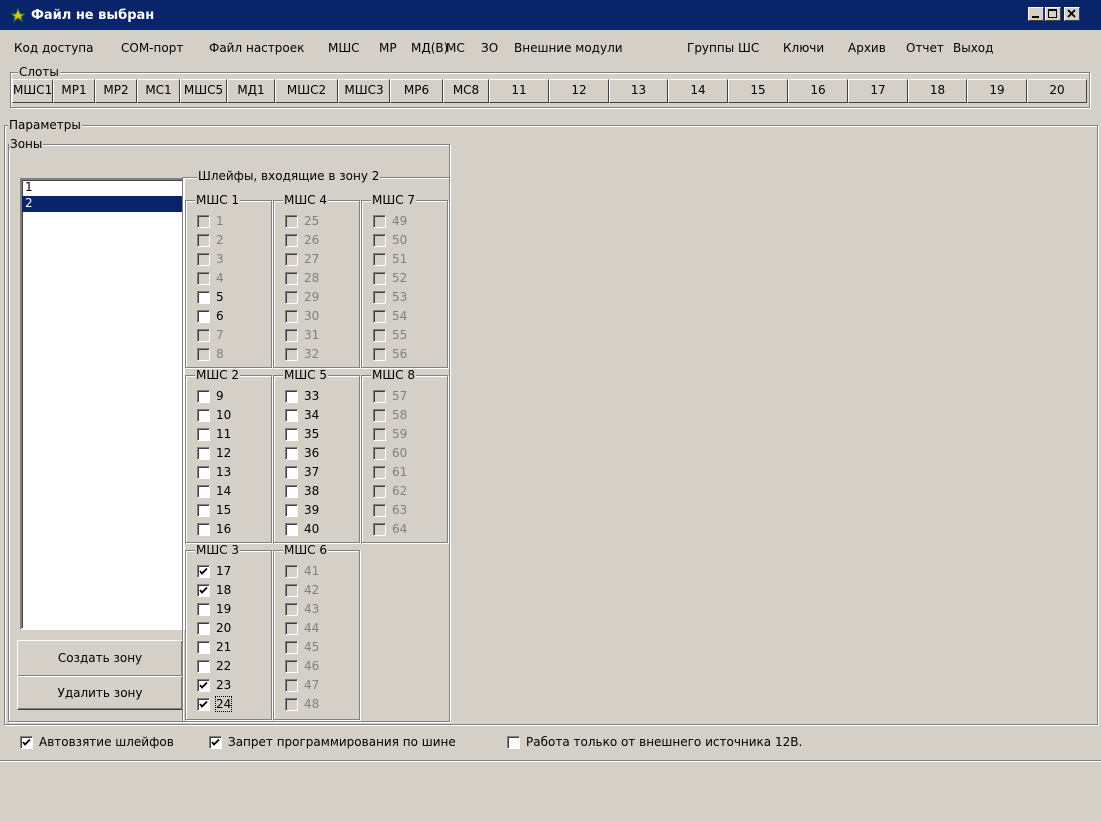 The height and width of the screenshot is (821, 1101). What do you see at coordinates (32, 91) in the screenshot?
I see `slot-button-1: МШС1` at bounding box center [32, 91].